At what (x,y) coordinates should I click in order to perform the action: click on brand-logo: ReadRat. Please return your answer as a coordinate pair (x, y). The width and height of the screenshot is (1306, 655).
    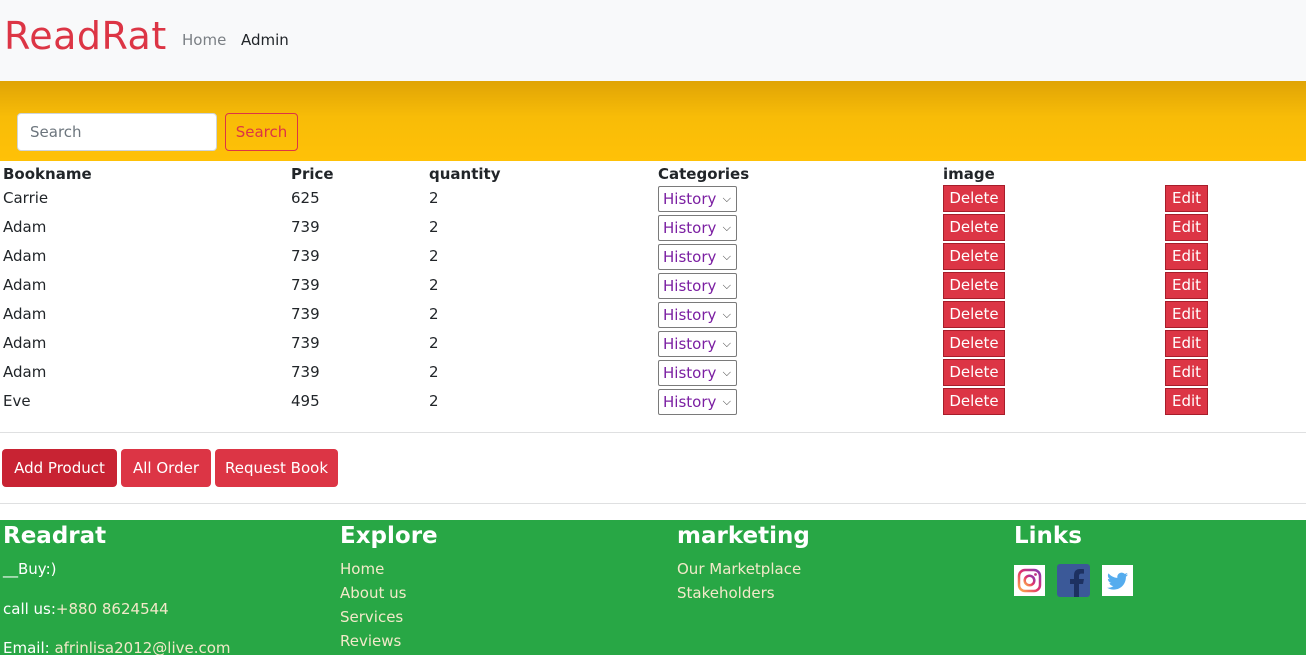
    Looking at the image, I should click on (85, 36).